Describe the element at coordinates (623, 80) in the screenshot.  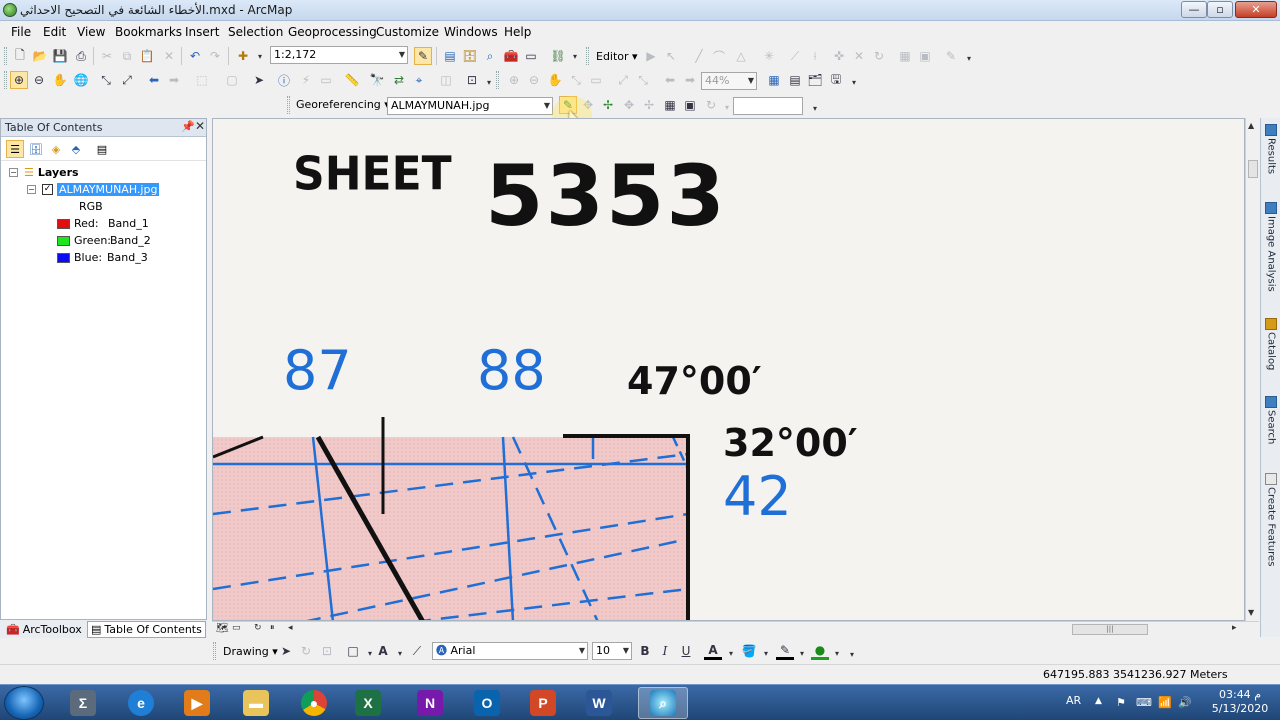
I see `fixed-zoom-in-layout-icon: ⤢` at that location.